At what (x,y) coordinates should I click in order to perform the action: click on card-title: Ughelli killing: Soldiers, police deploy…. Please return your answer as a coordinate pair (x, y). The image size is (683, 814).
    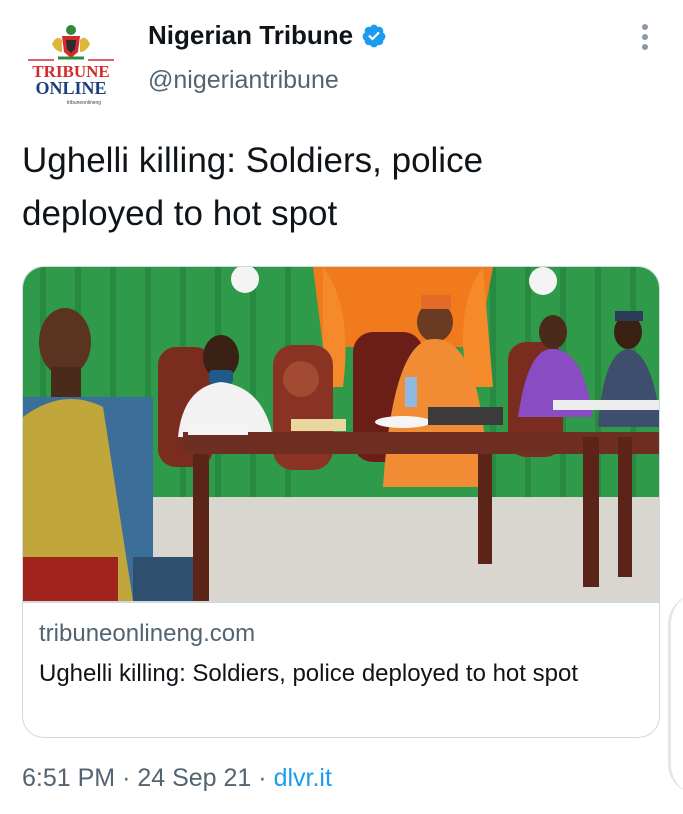
    Looking at the image, I should click on (308, 673).